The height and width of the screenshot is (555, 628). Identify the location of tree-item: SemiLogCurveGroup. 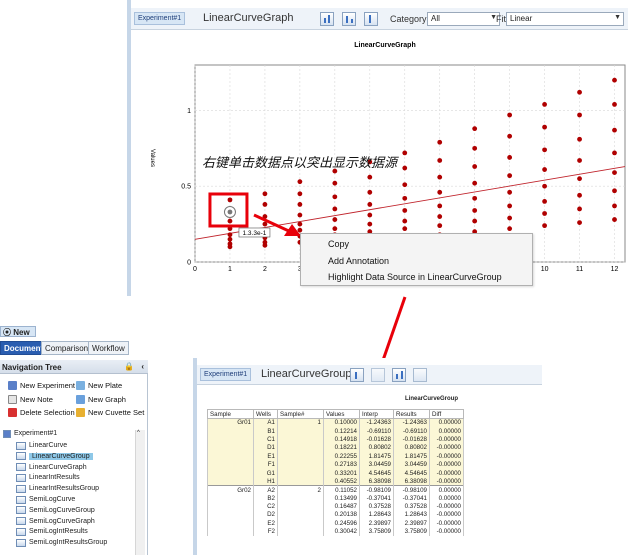
(55, 510).